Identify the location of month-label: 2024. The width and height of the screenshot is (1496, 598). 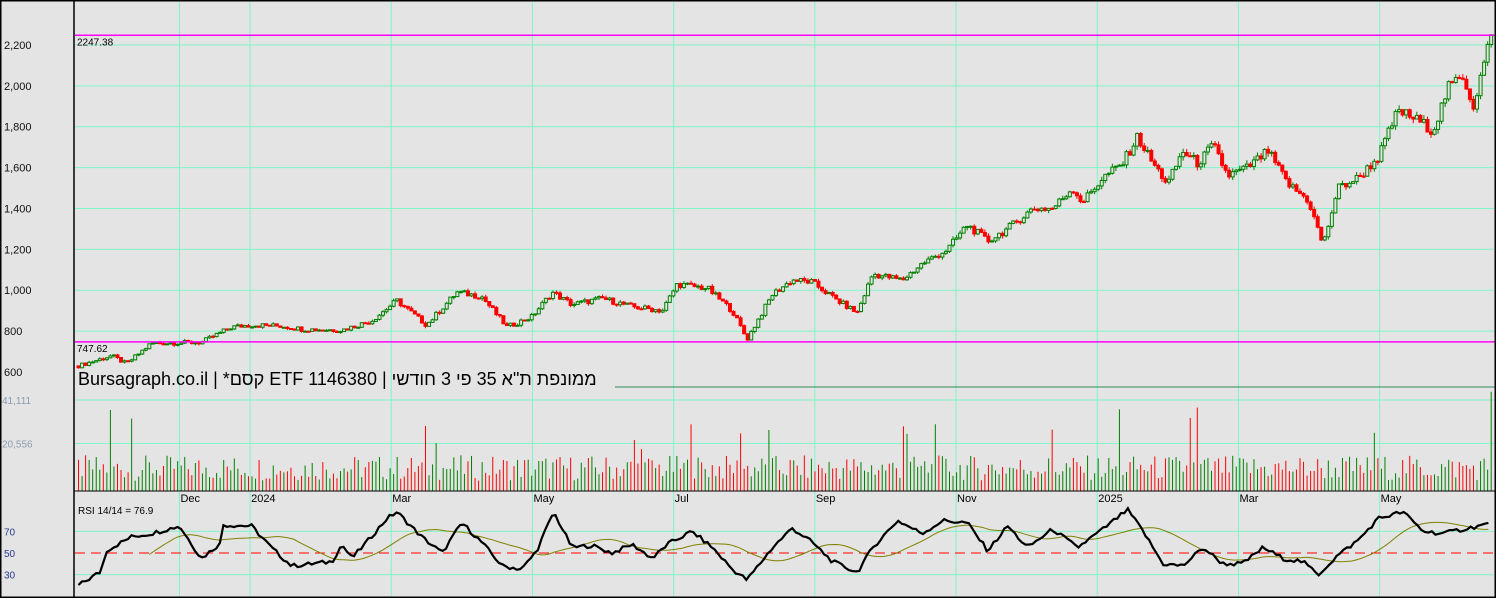
(263, 499).